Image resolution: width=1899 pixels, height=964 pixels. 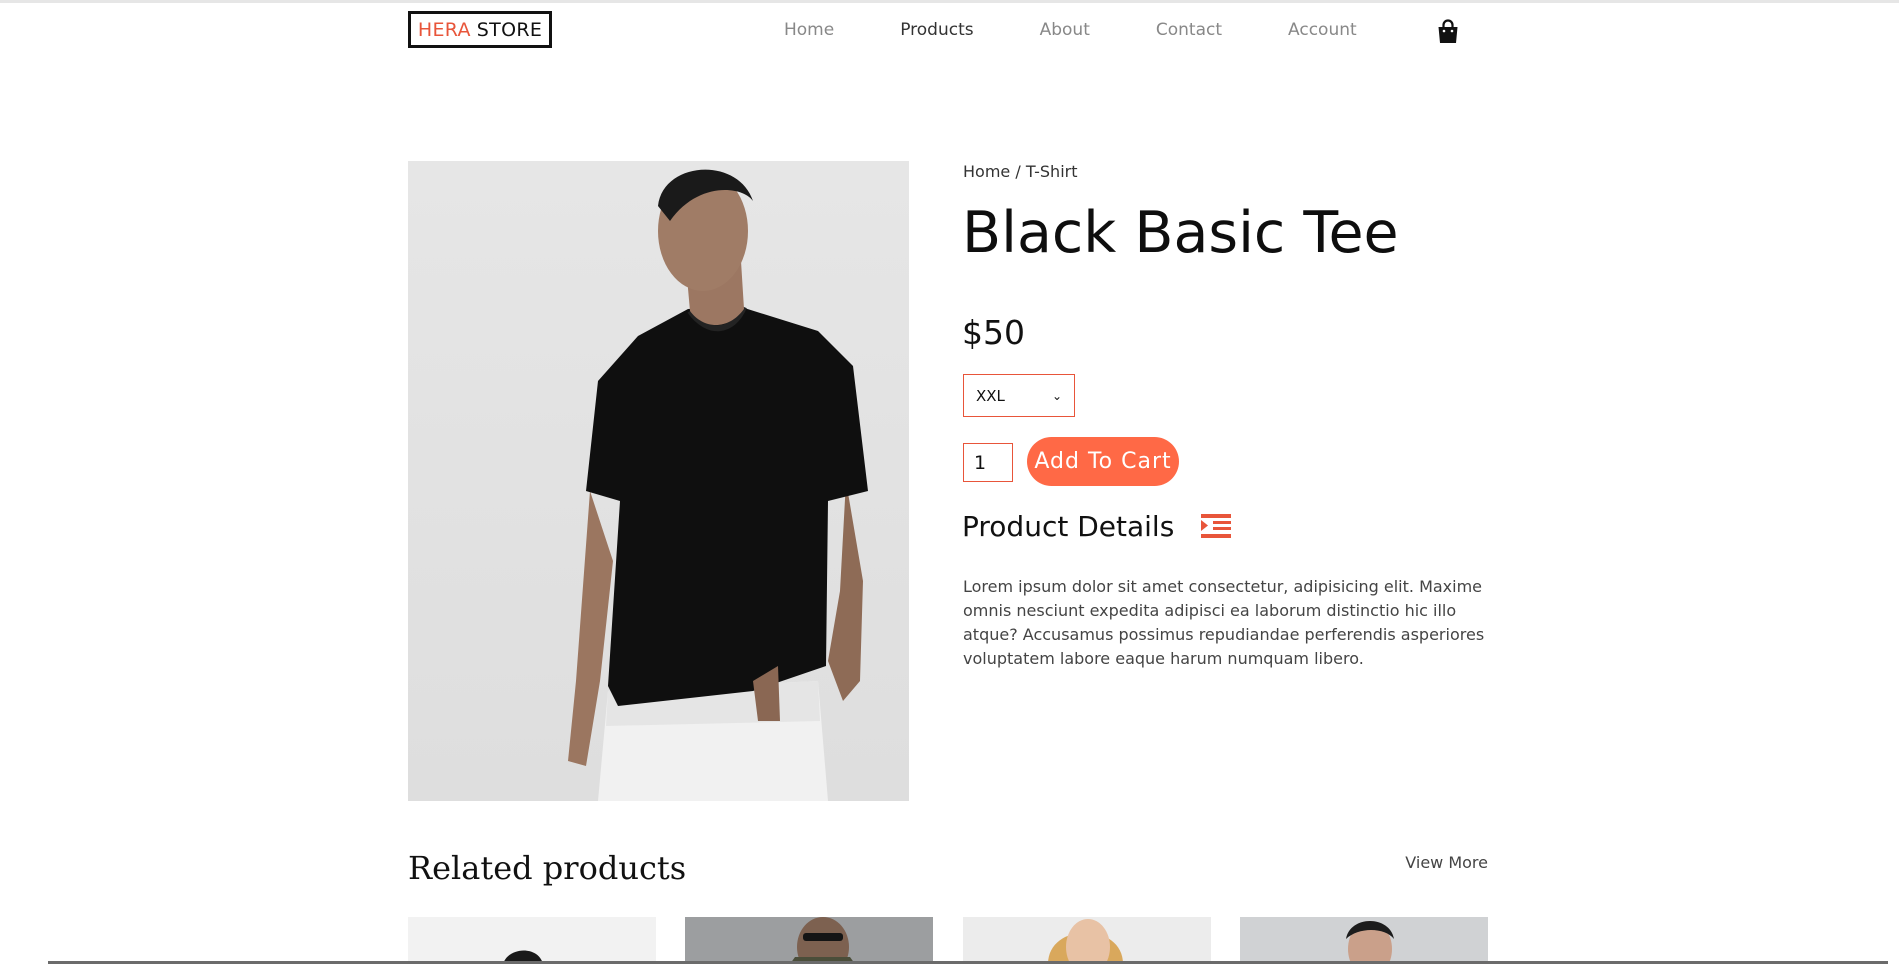 What do you see at coordinates (1448, 31) in the screenshot?
I see `shopping-bag-icon` at bounding box center [1448, 31].